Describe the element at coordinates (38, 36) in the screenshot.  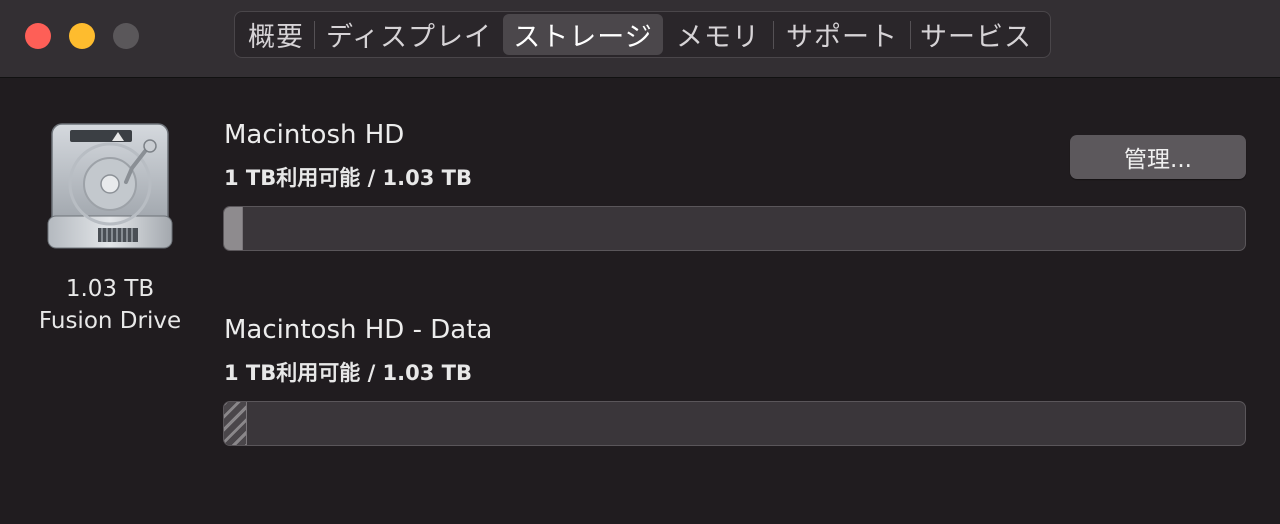
I see `close-window-button` at that location.